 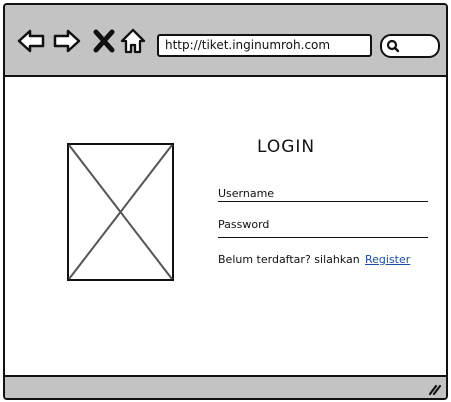 What do you see at coordinates (410, 46) in the screenshot?
I see `search-input` at bounding box center [410, 46].